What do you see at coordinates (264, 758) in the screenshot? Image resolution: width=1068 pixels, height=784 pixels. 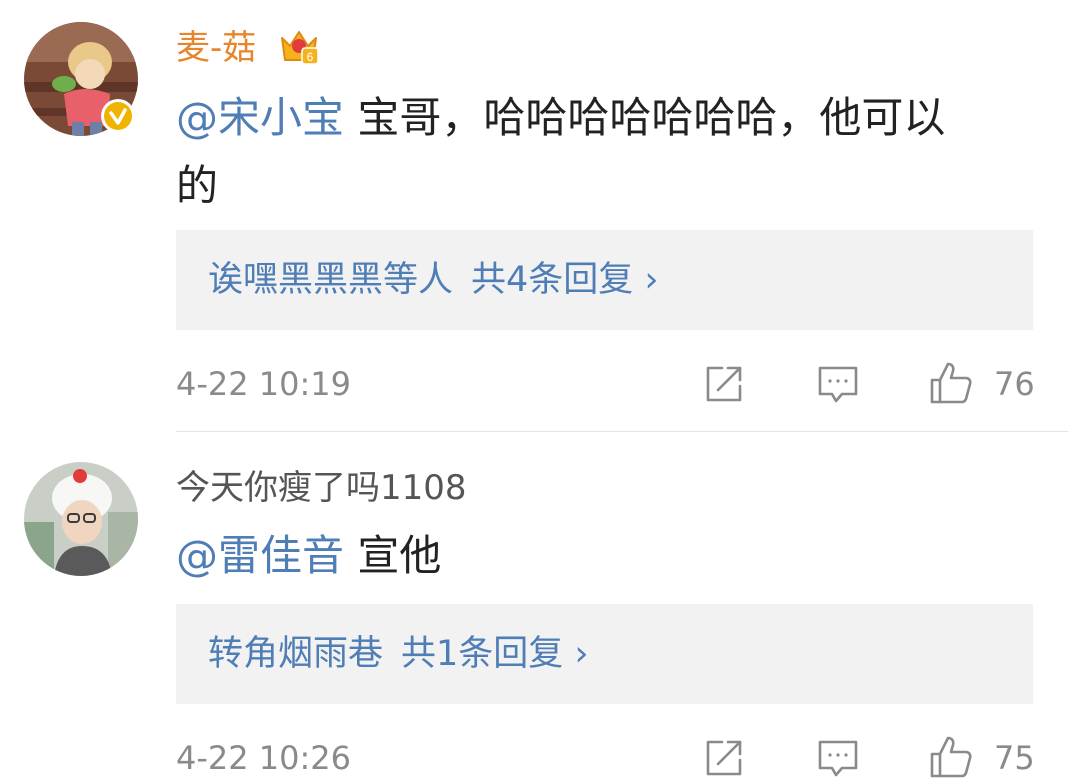 I see `timestamp: 4-22 10:26` at bounding box center [264, 758].